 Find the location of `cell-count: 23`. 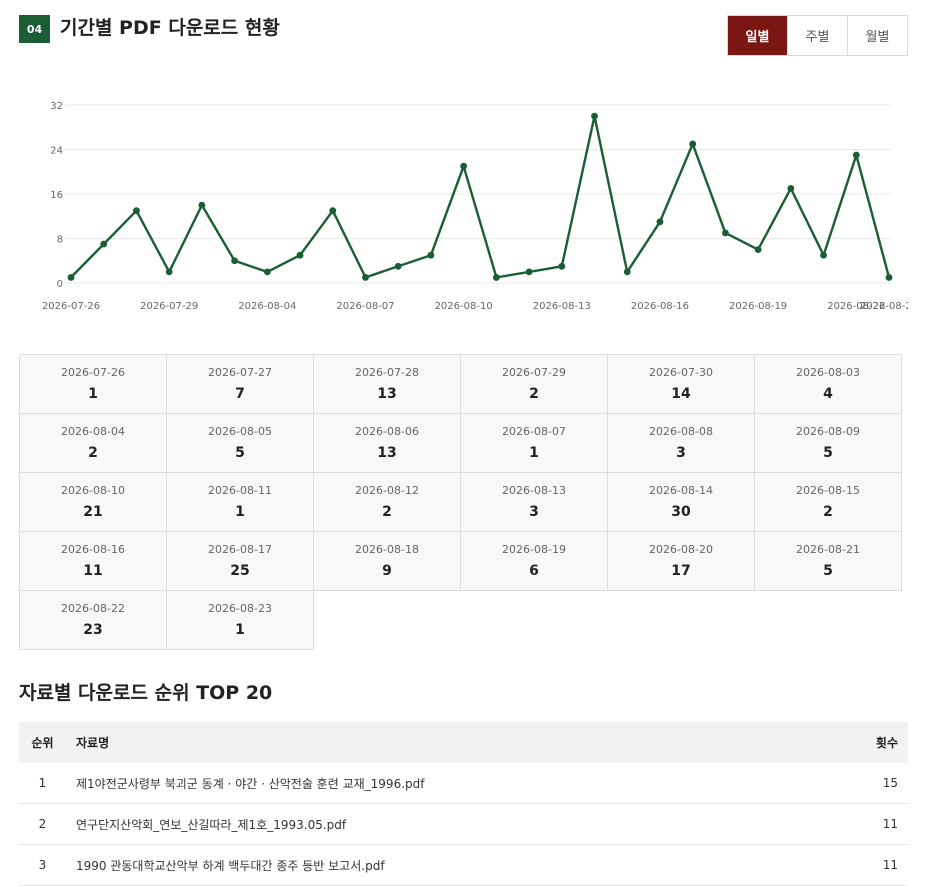

cell-count: 23 is located at coordinates (93, 630).